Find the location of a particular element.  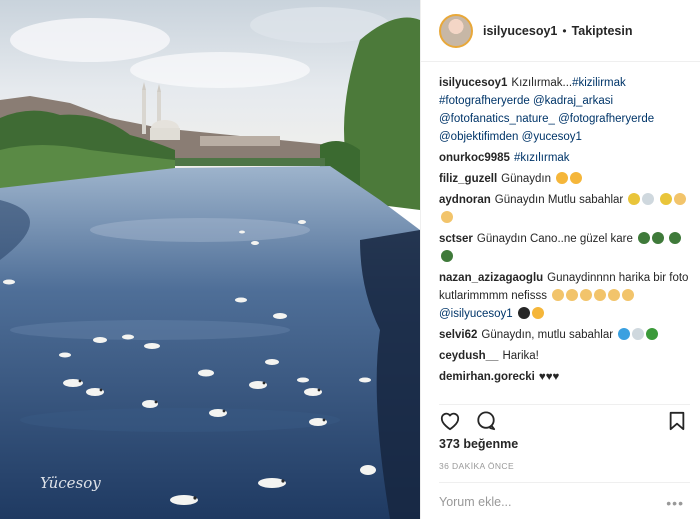

add-comment-input is located at coordinates (554, 502).